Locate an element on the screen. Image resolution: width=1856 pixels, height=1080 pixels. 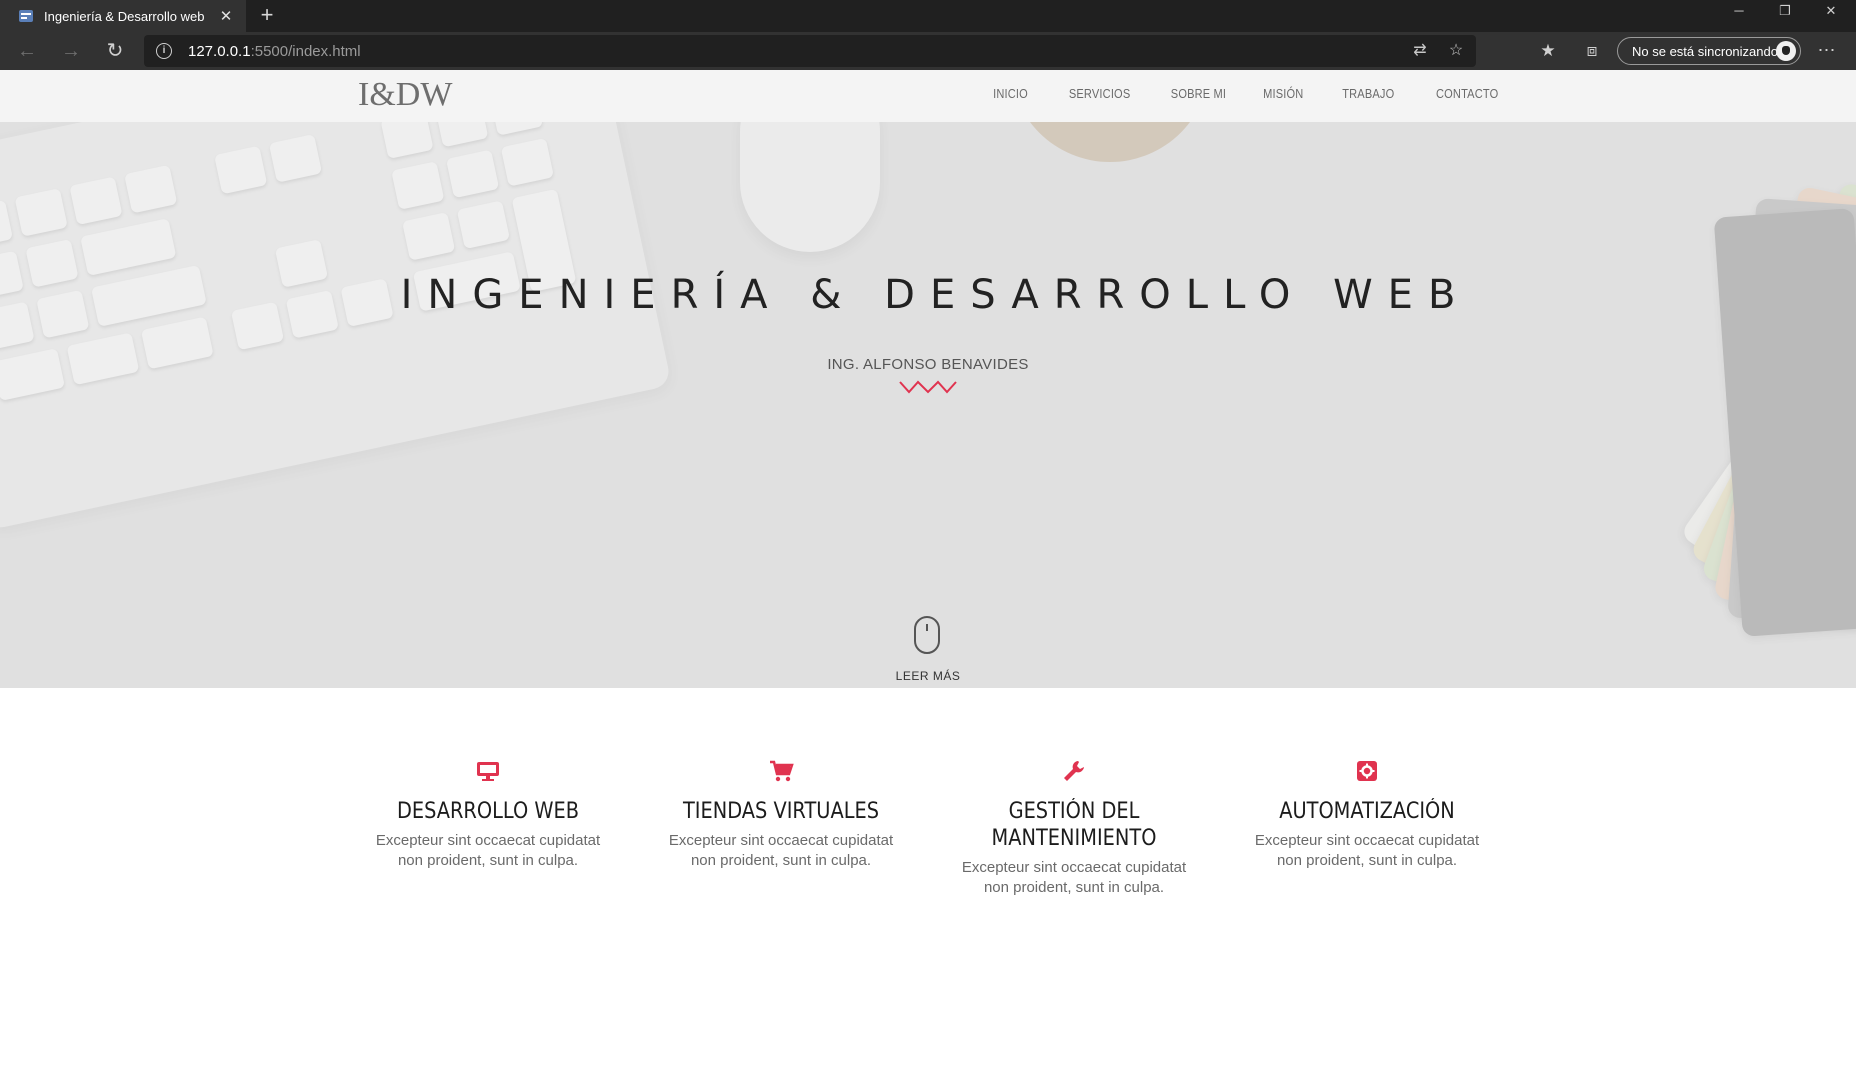
address-bar: i 127.0.0.1:5500/index.html ⇄ ☆ is located at coordinates (810, 51).